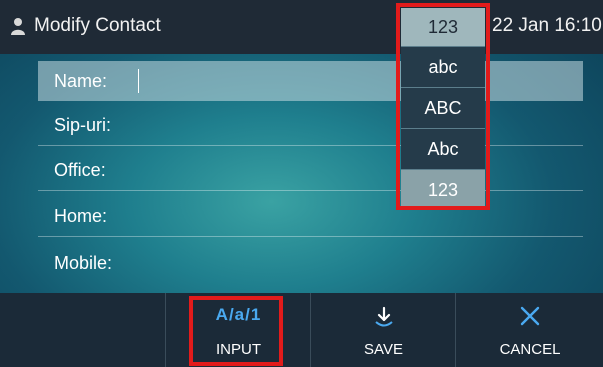 The height and width of the screenshot is (367, 603). What do you see at coordinates (236, 331) in the screenshot?
I see `input-highlight-box` at bounding box center [236, 331].